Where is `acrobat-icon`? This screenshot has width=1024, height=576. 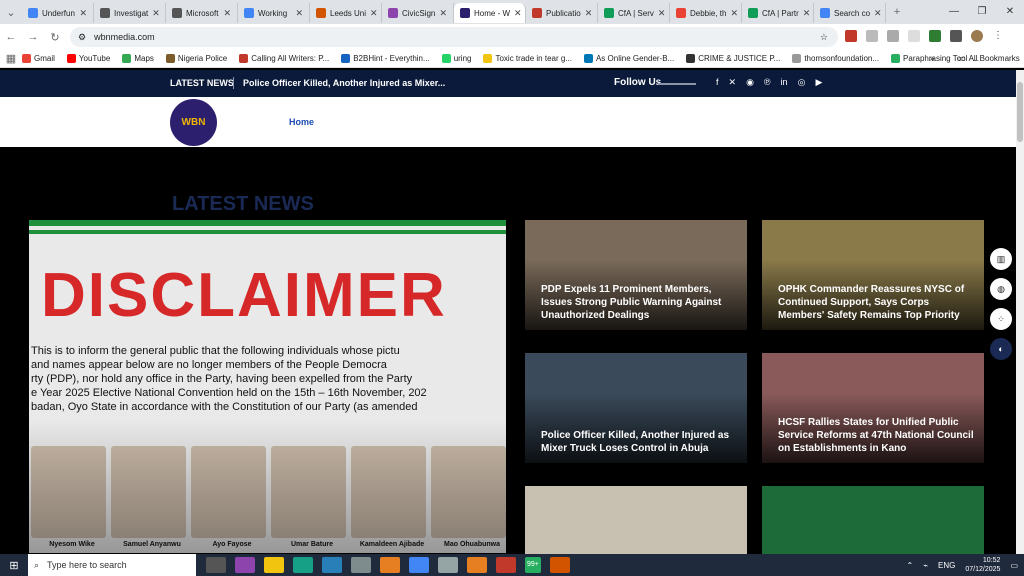
acrobat-icon is located at coordinates (506, 565).